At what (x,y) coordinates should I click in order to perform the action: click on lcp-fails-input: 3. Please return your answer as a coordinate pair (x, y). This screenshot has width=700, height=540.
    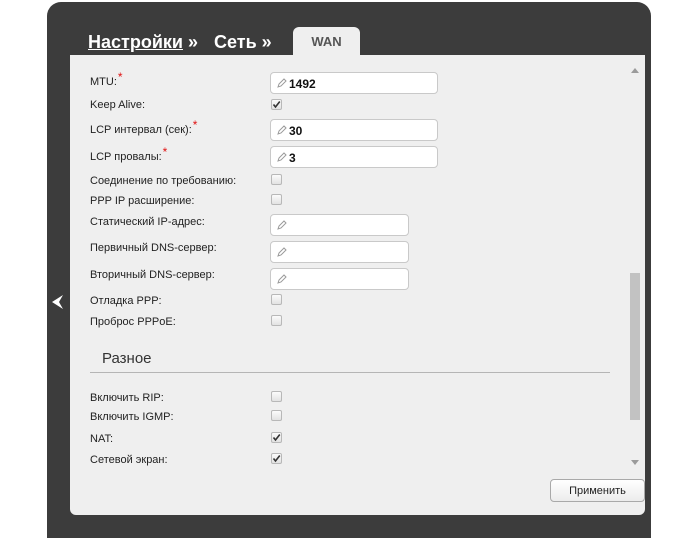
    Looking at the image, I should click on (354, 157).